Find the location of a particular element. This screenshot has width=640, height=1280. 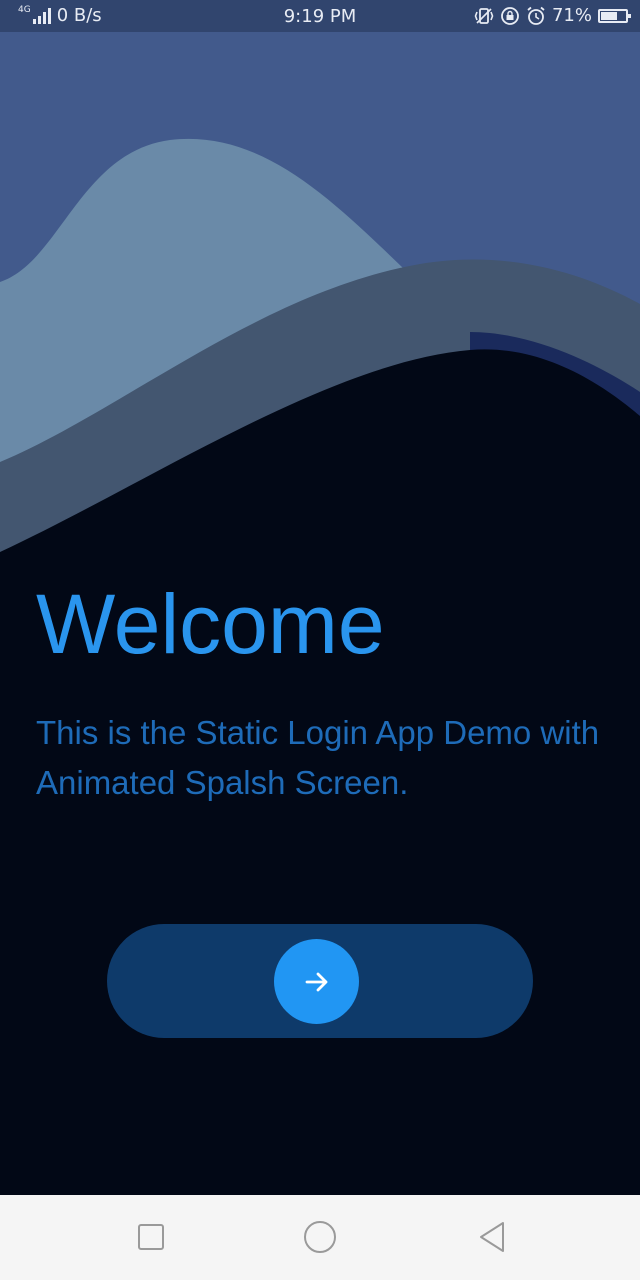

recent-apps-icon is located at coordinates (151, 1237).